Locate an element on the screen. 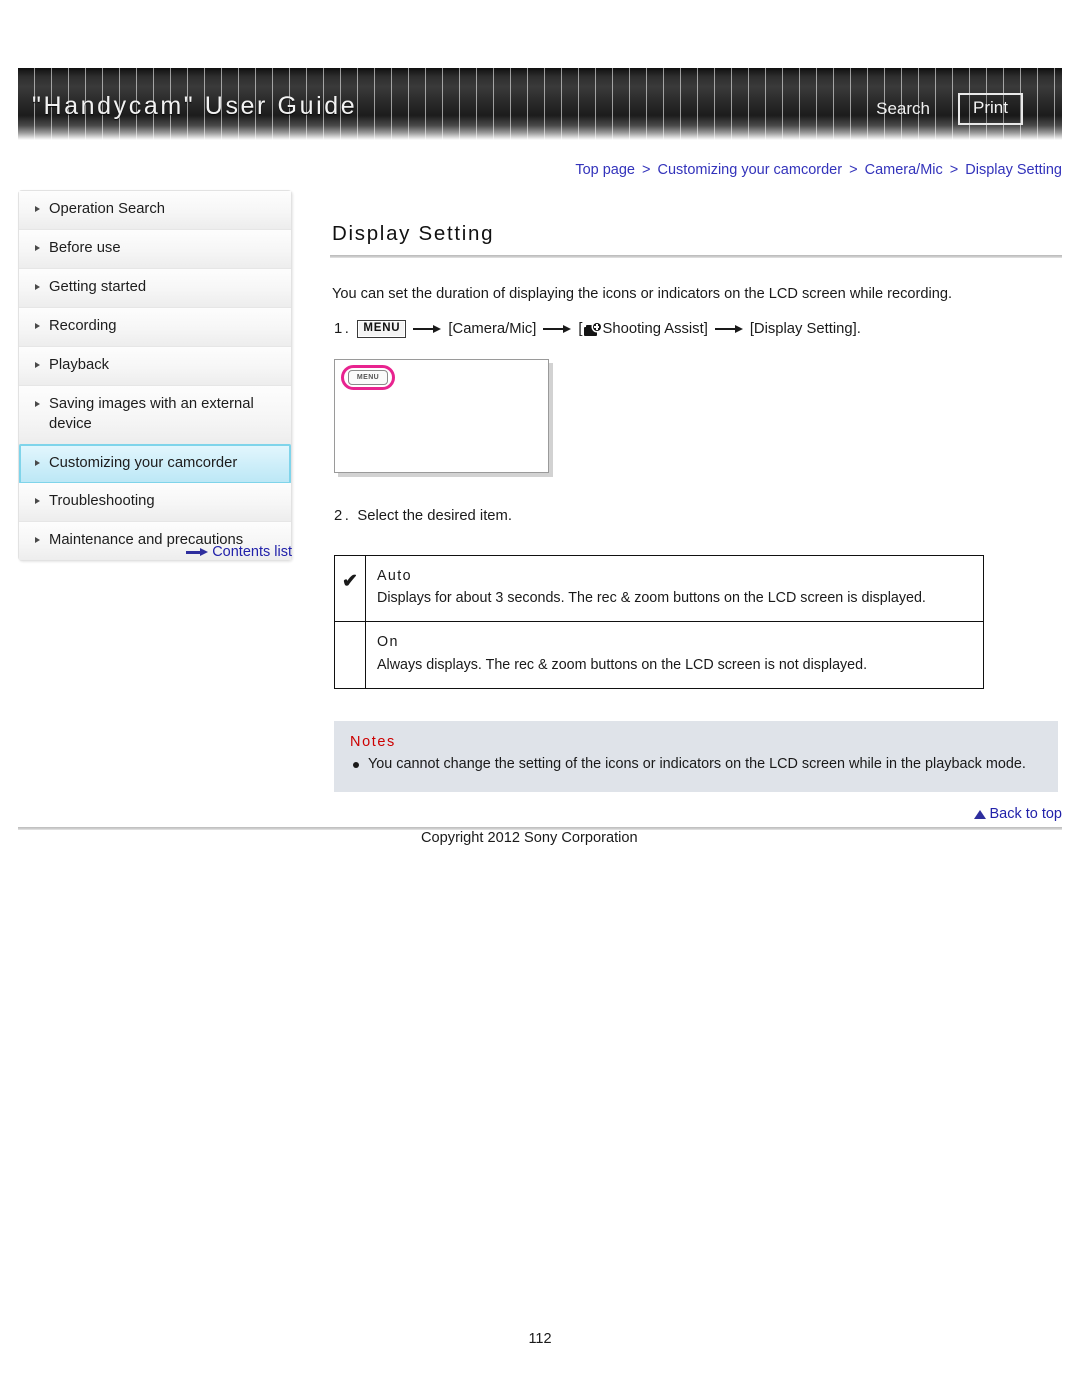  sidebar-item-label: Getting started is located at coordinates (98, 286).